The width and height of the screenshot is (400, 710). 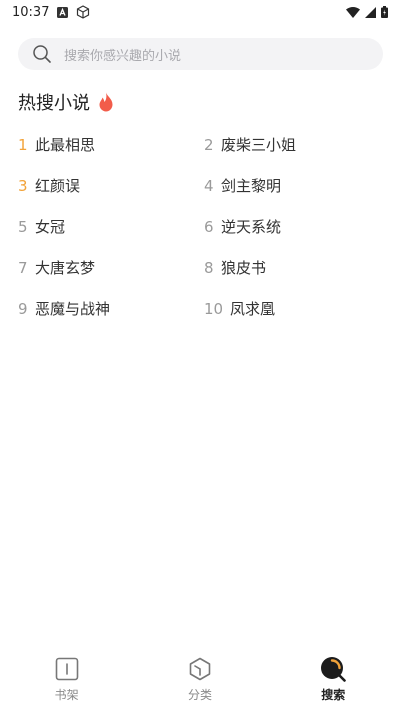 I want to click on rank-number: 6, so click(x=209, y=226).